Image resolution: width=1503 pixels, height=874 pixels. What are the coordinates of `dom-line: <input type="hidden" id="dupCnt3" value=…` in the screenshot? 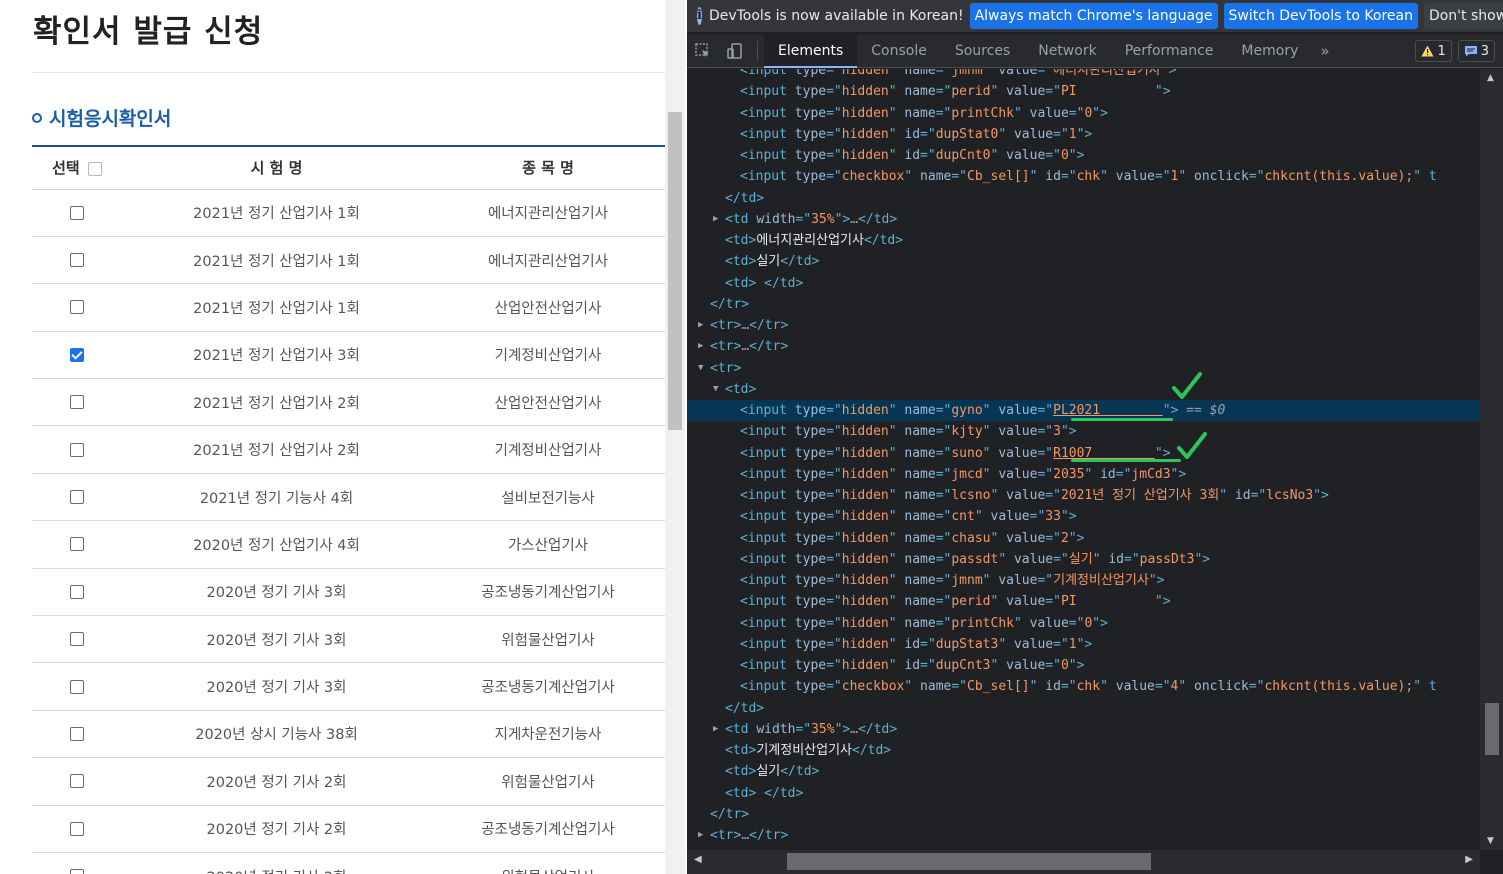 It's located at (1083, 665).